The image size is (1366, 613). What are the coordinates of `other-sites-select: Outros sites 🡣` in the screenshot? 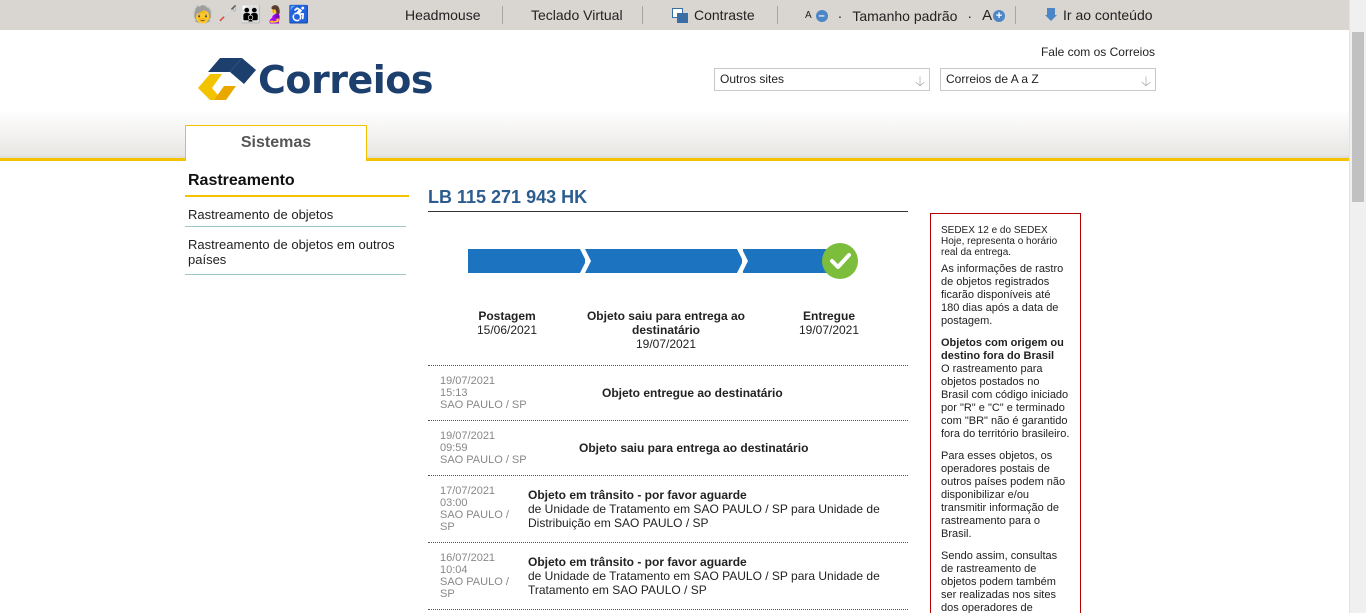 It's located at (822, 79).